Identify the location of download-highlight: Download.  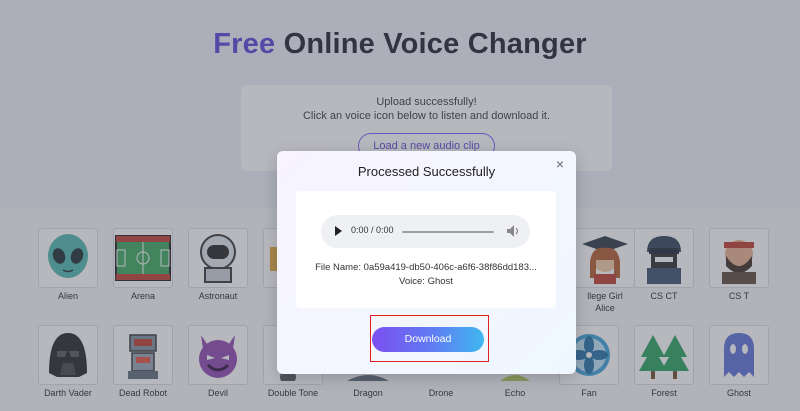
(429, 338).